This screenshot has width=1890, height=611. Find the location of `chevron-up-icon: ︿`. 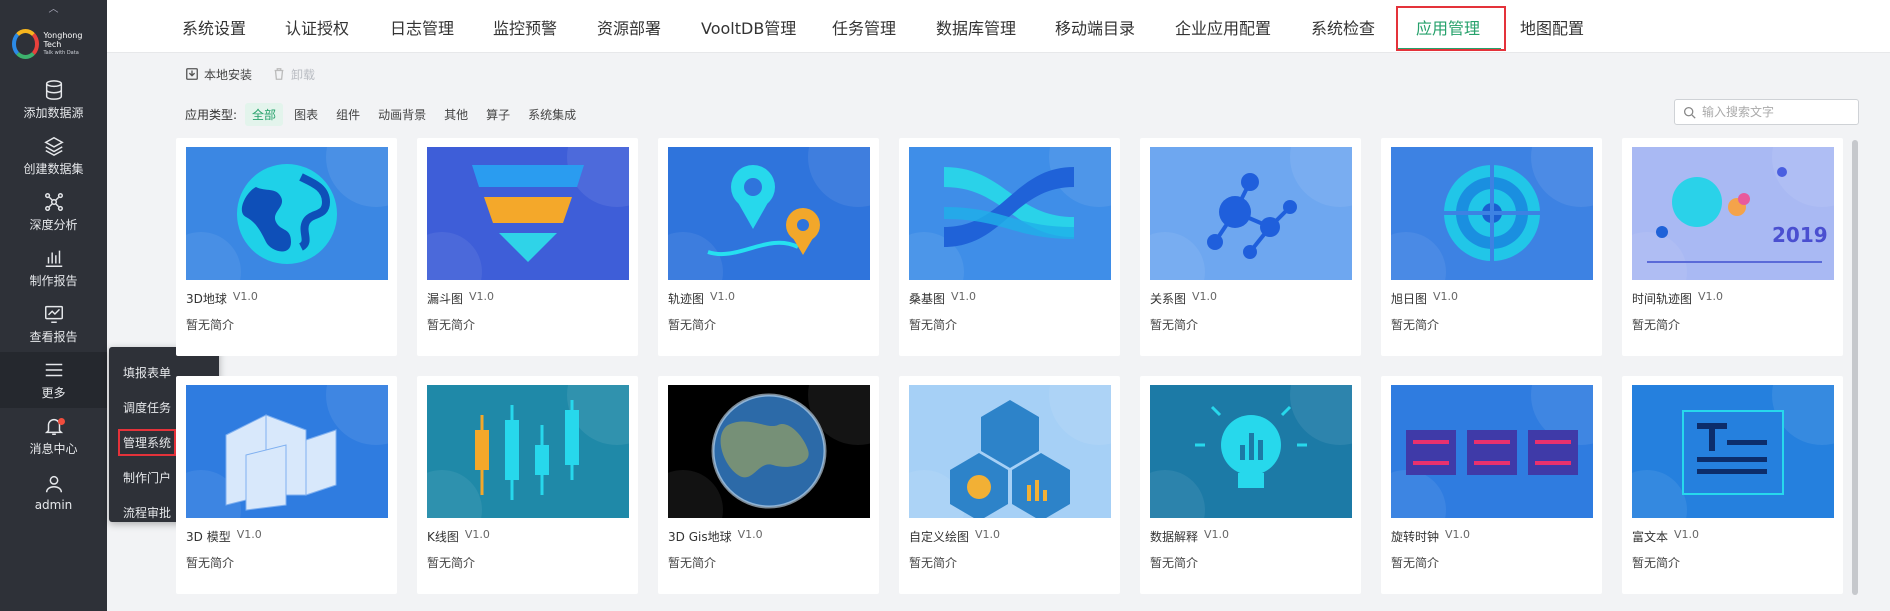

chevron-up-icon: ︿ is located at coordinates (53, 7).